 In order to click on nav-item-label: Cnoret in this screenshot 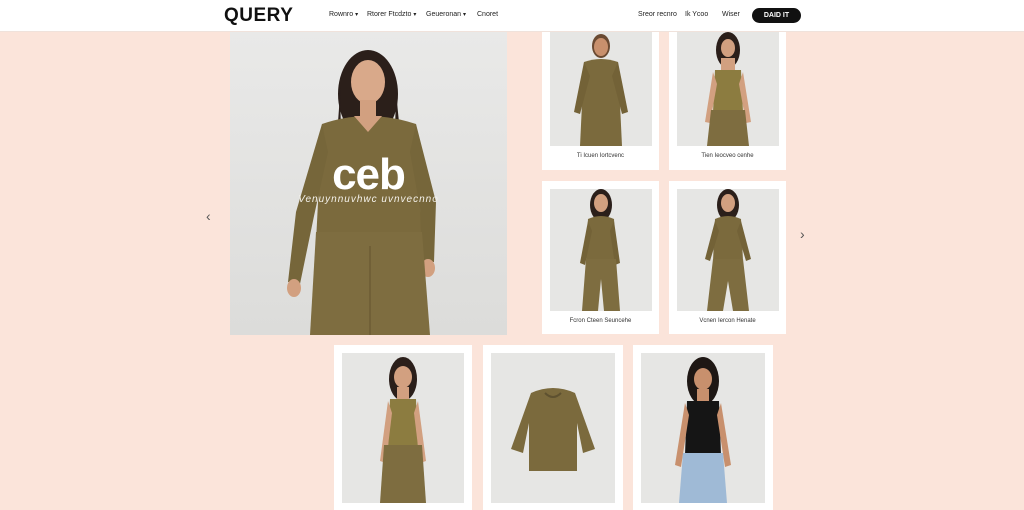, I will do `click(488, 14)`.